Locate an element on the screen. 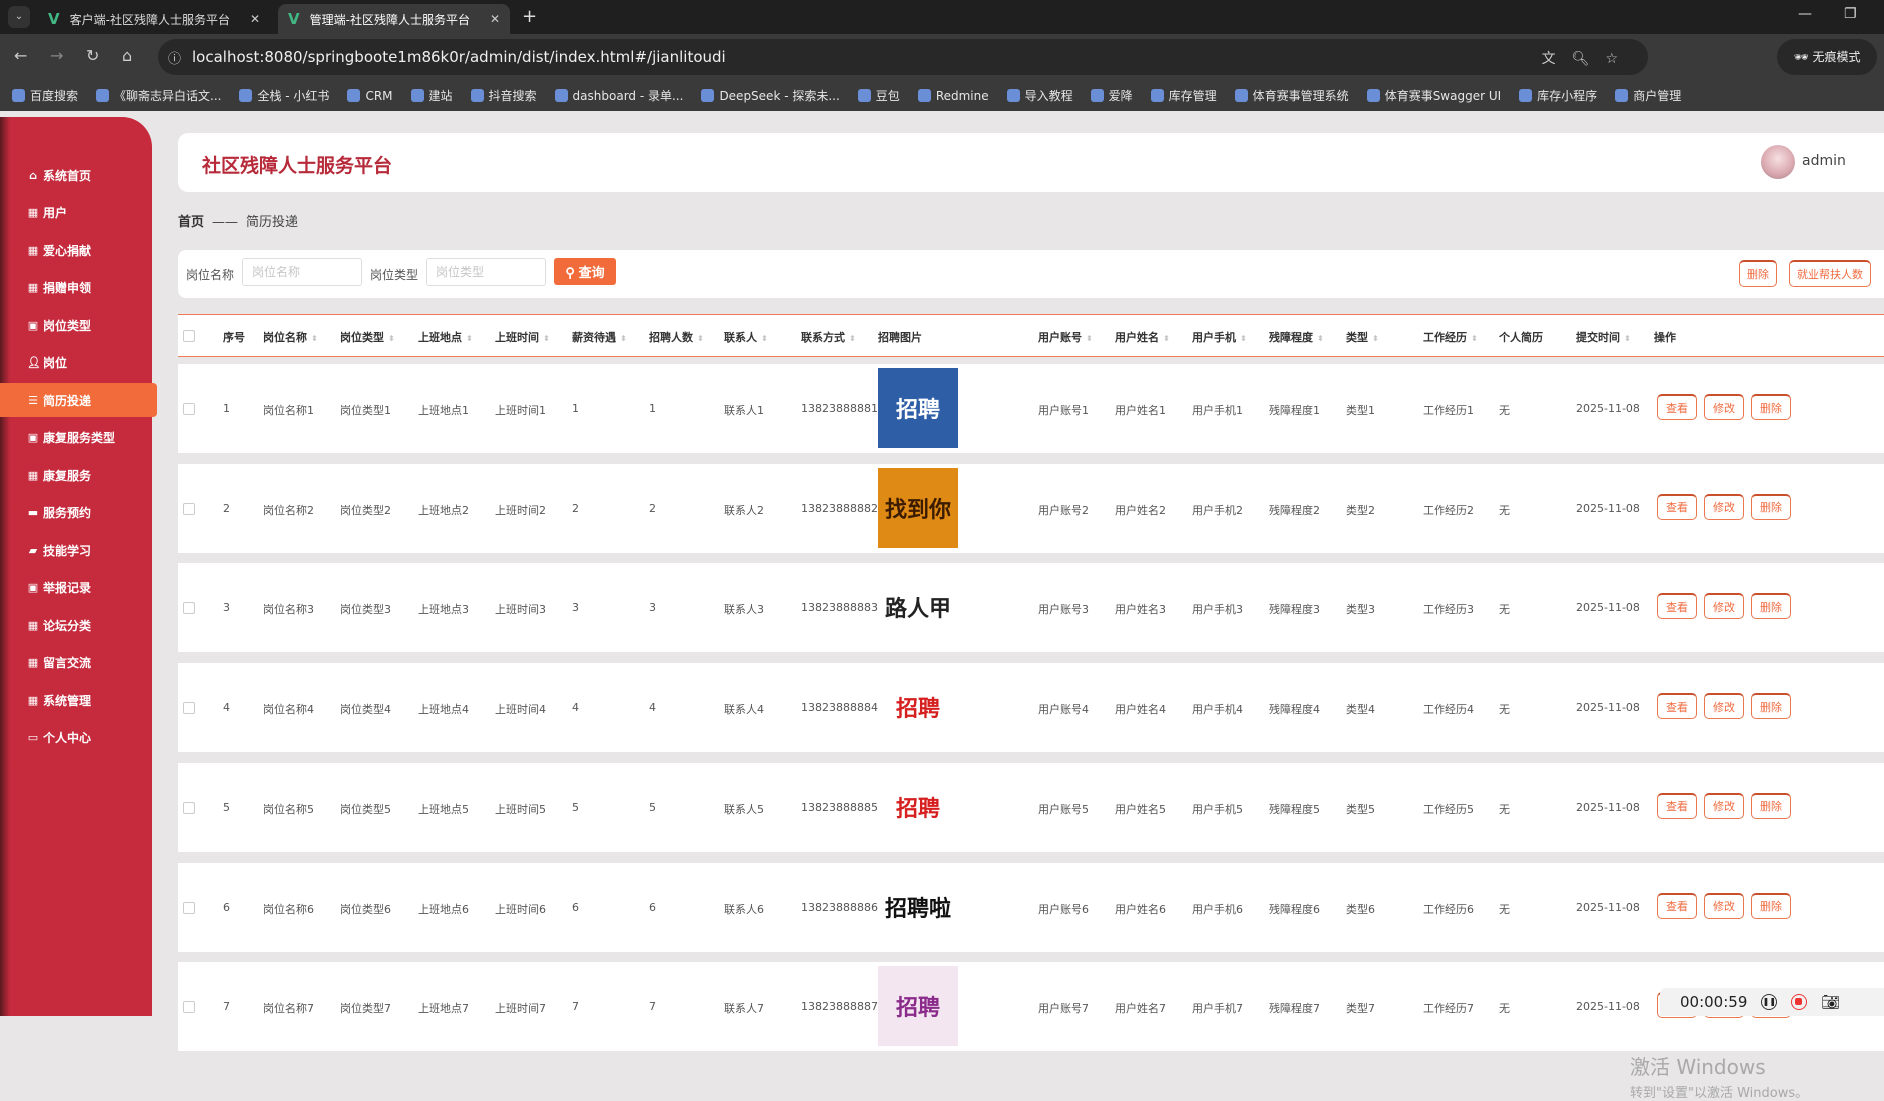 The width and height of the screenshot is (1884, 1101). sidebar-item: ▣ 岗位类型 is located at coordinates (76, 325).